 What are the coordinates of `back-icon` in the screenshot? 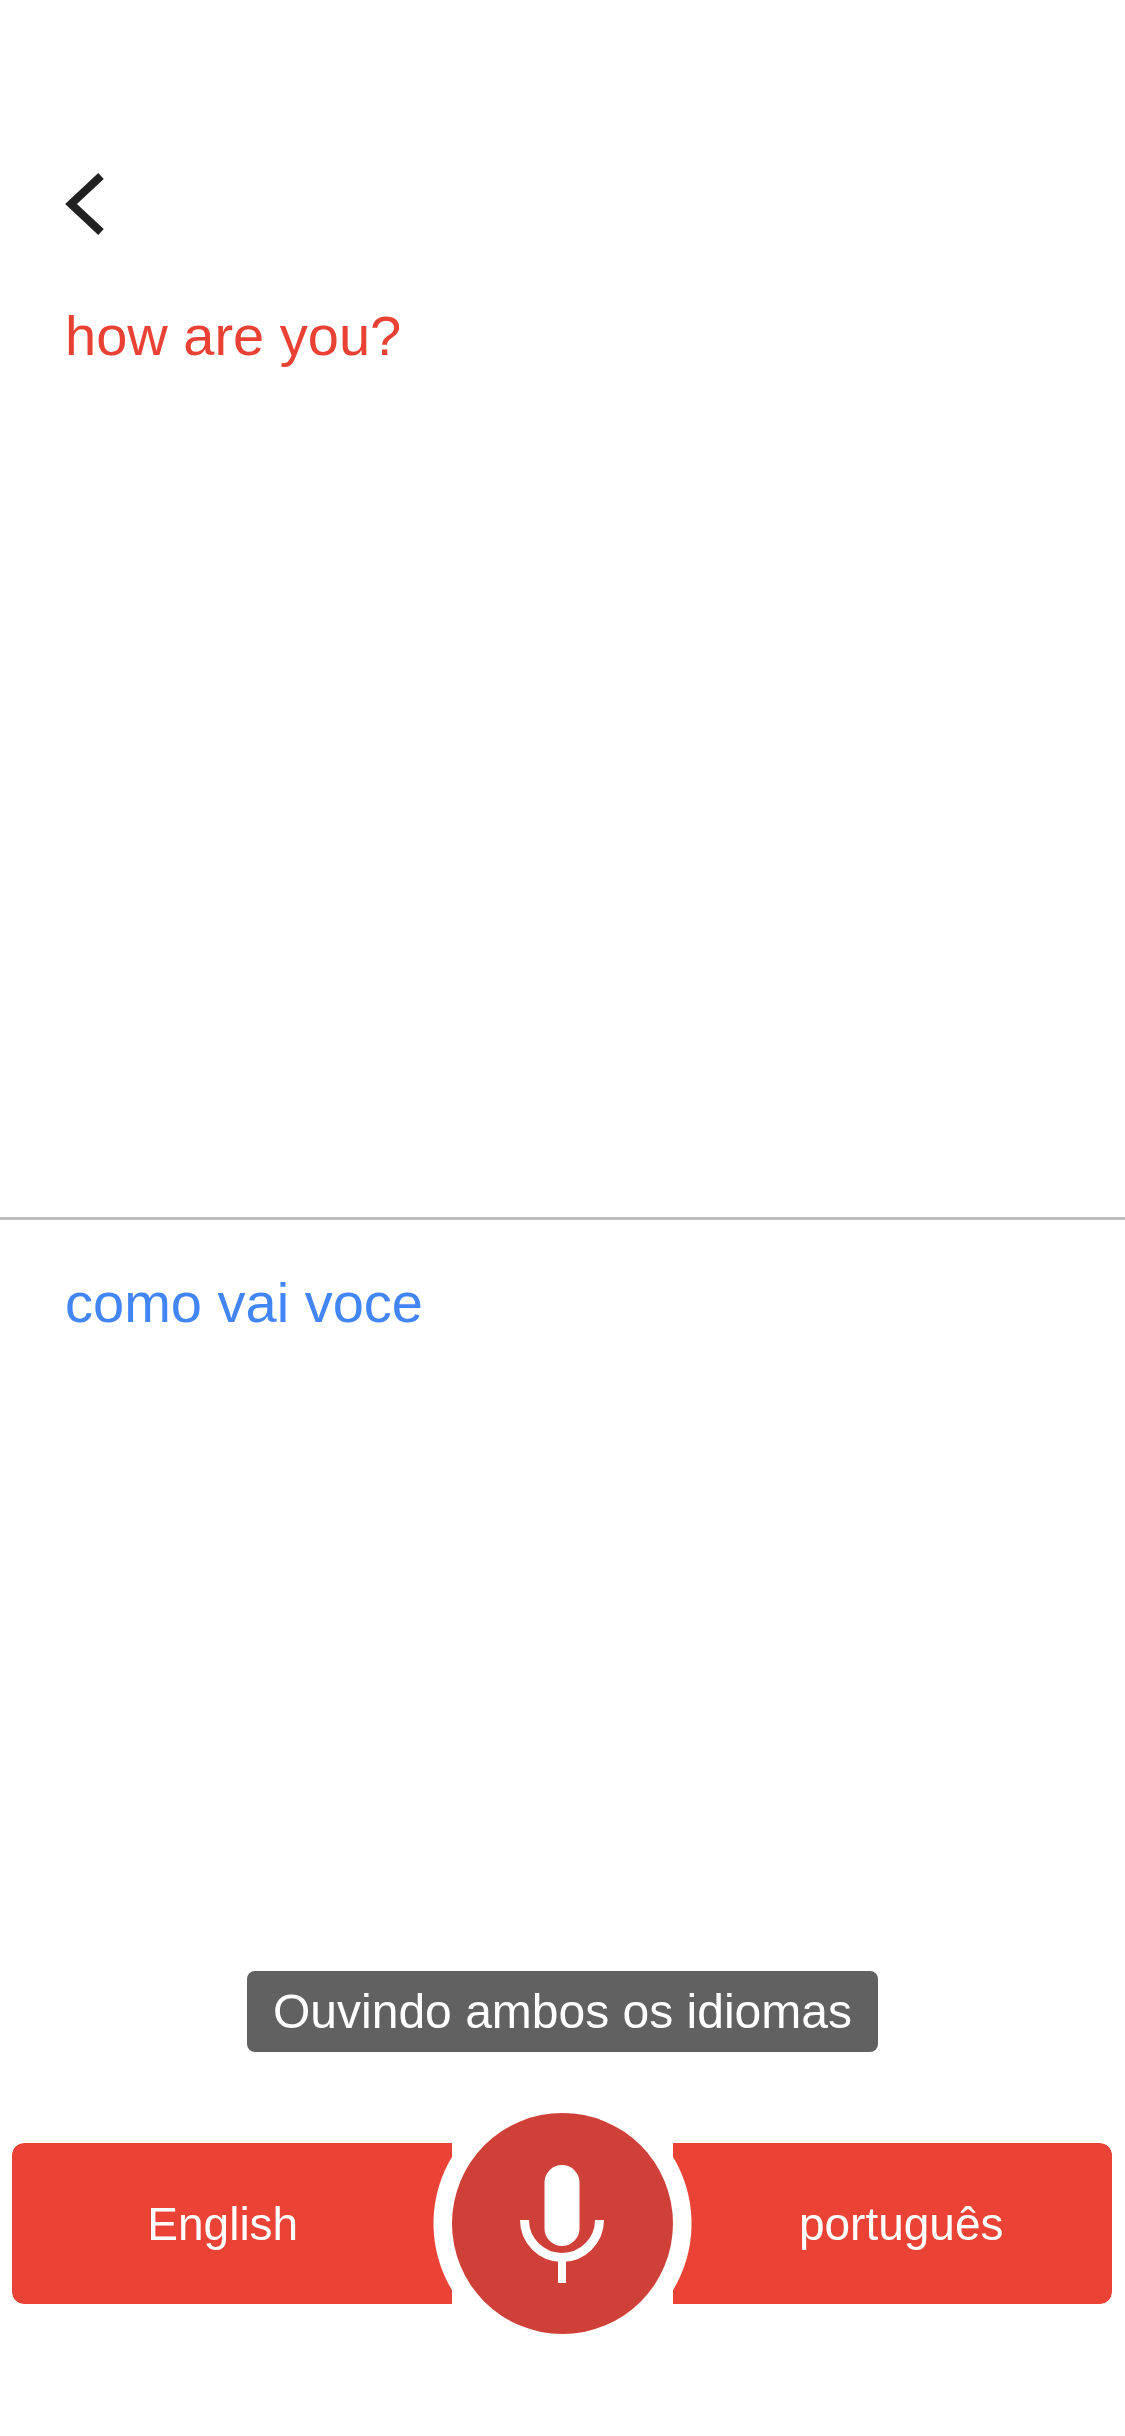 It's located at (85, 204).